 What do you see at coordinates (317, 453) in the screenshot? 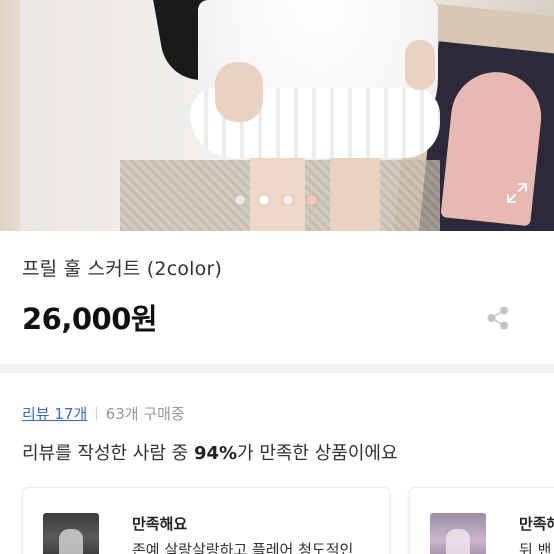
I see `satisfaction-suffix: 가 만족한 상품이에요` at bounding box center [317, 453].